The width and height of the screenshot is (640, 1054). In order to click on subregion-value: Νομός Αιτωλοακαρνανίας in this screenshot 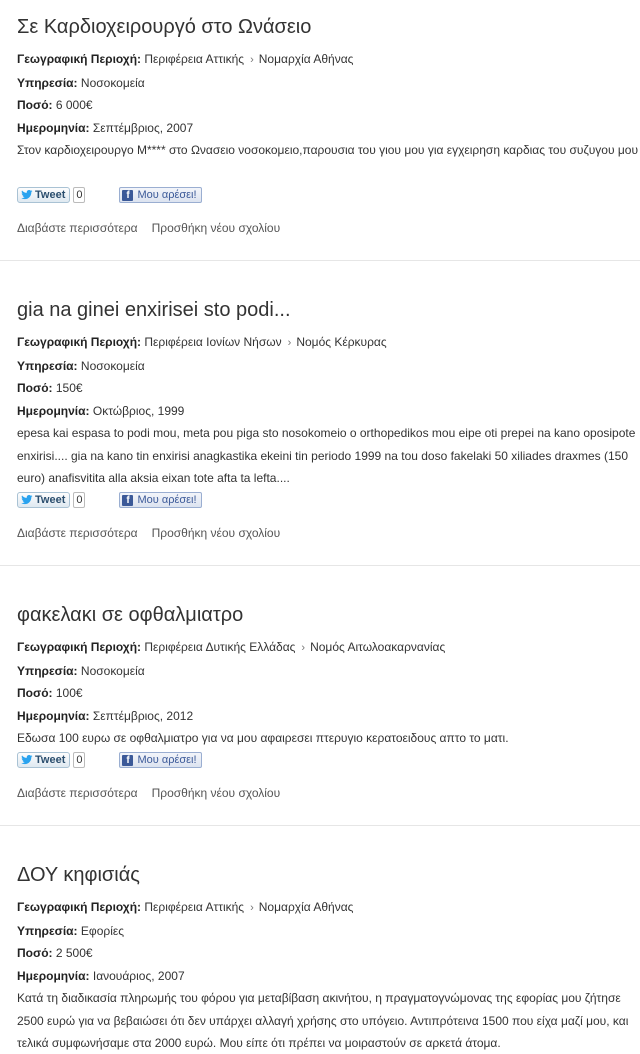, I will do `click(377, 647)`.